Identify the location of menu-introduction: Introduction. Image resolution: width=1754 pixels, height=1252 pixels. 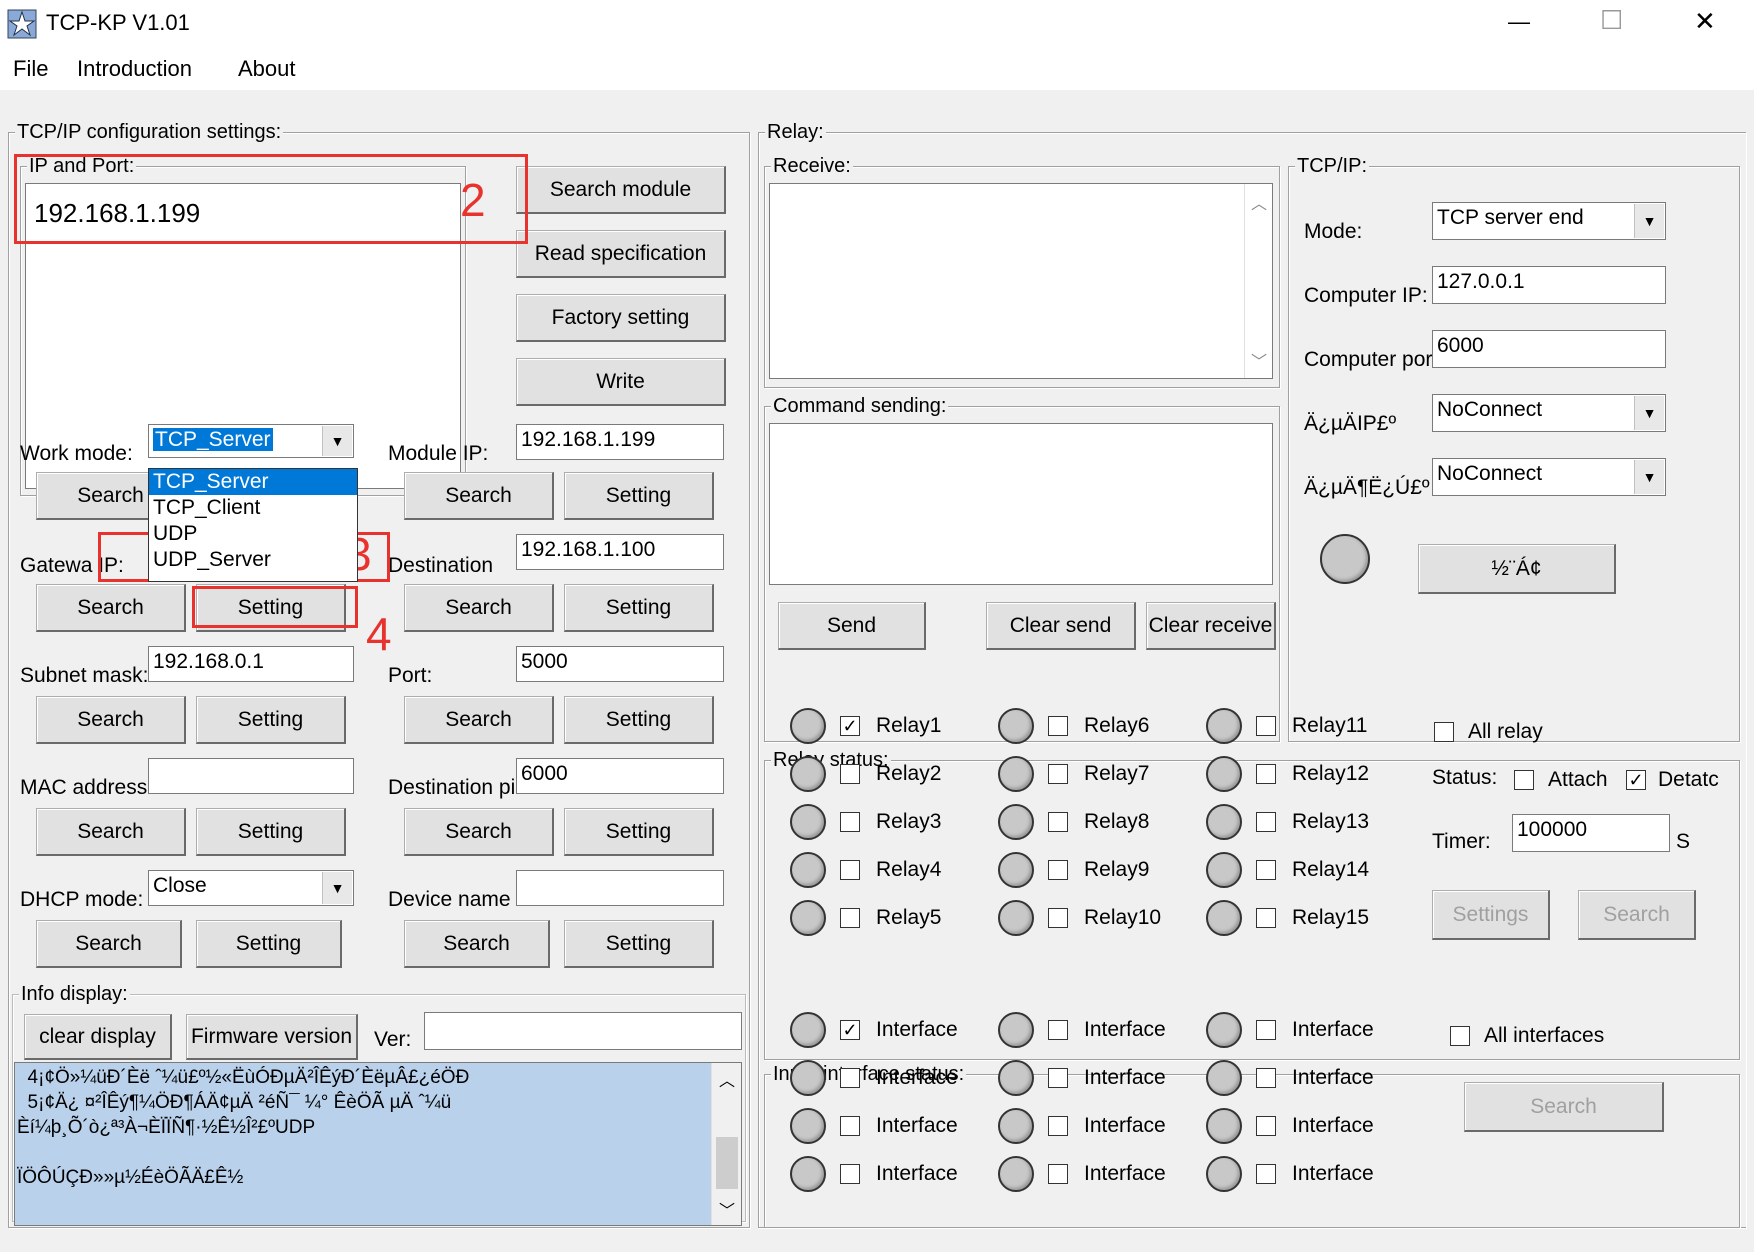
(134, 69).